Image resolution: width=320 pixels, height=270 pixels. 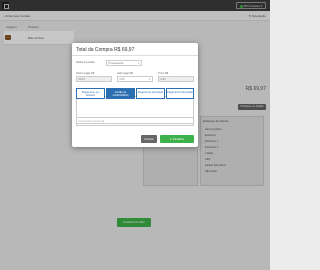 What do you see at coordinates (94, 79) in the screenshot?
I see `total-pay-field: 69,97` at bounding box center [94, 79].